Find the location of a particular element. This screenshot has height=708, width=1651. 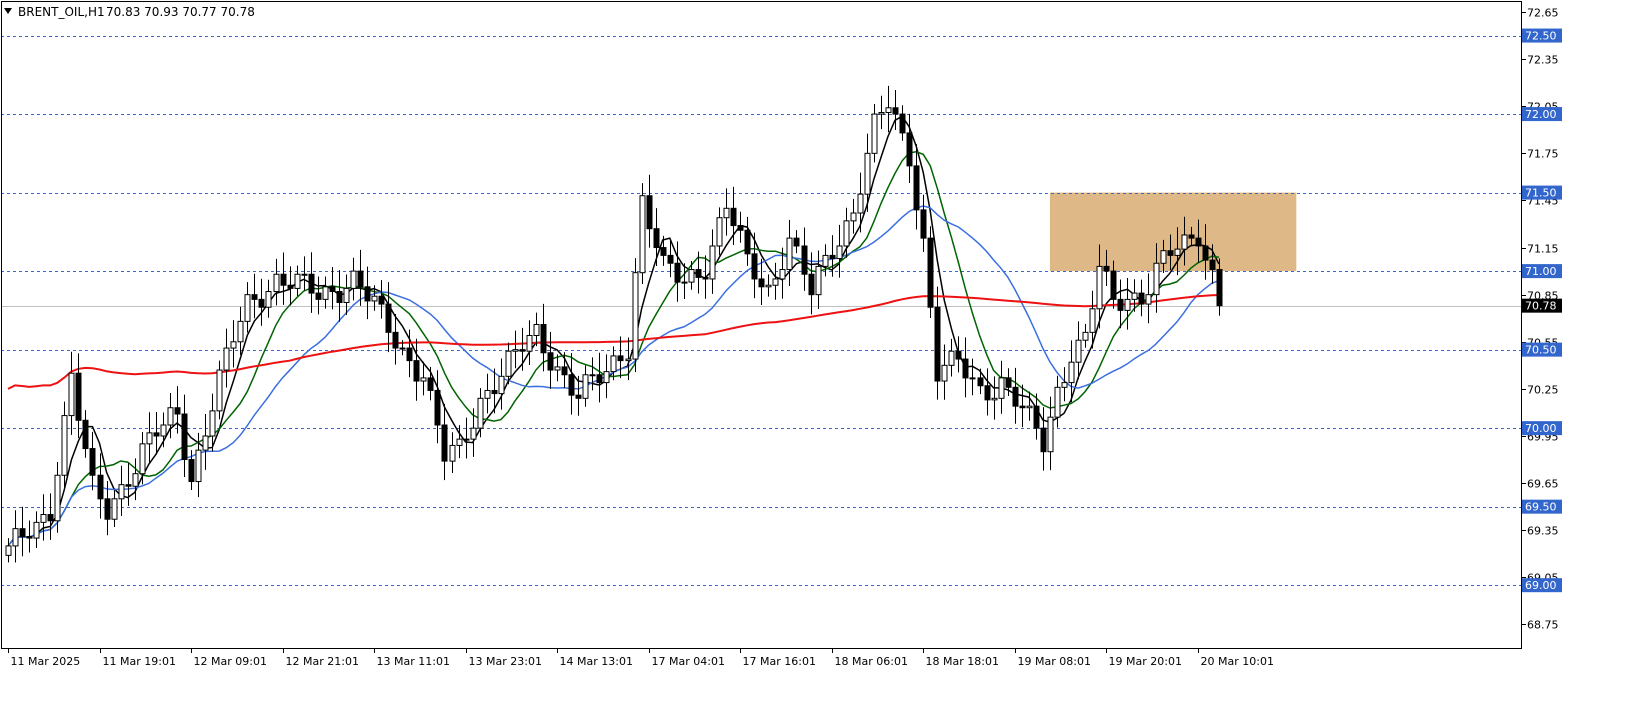

y-tick-label: 68.75 is located at coordinates (1543, 625).